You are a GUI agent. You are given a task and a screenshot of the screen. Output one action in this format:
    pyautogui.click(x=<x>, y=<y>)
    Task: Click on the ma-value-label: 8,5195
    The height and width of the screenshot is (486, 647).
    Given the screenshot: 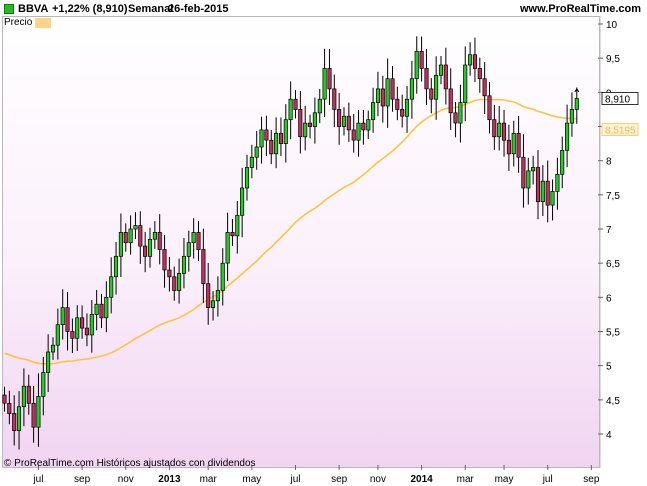 What is the action you would take?
    pyautogui.click(x=620, y=131)
    